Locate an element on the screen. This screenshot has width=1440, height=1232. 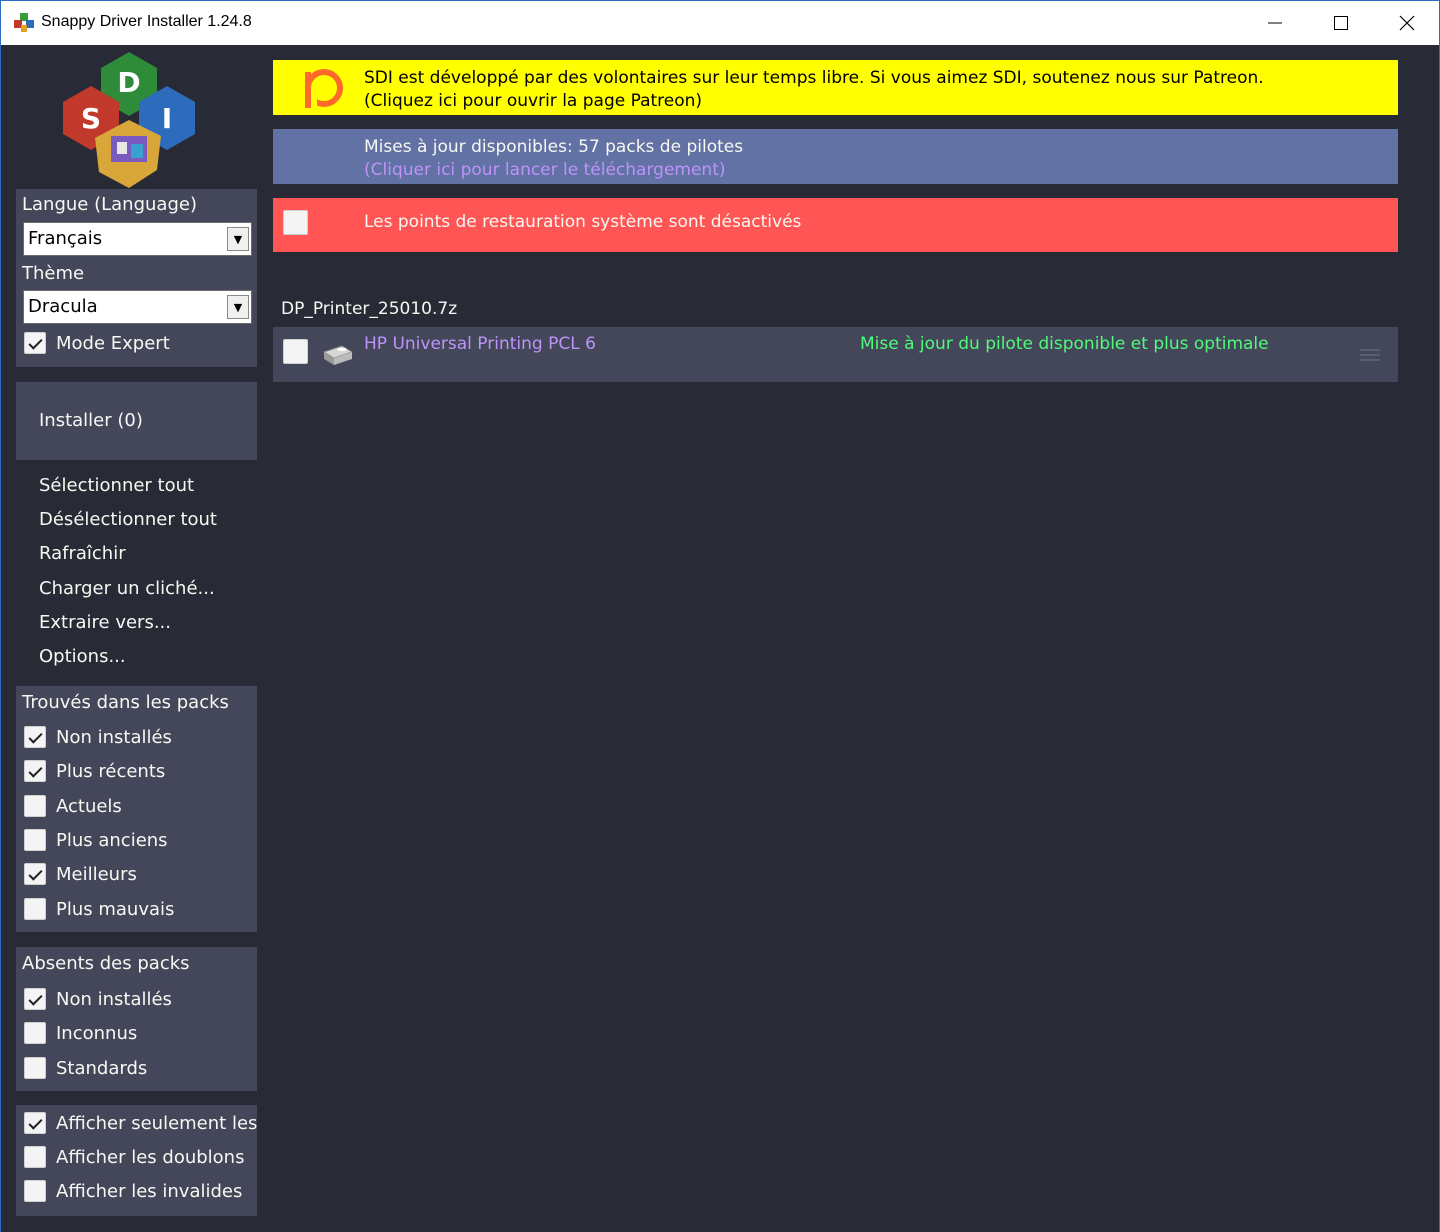
maximize-button is located at coordinates (1341, 23).